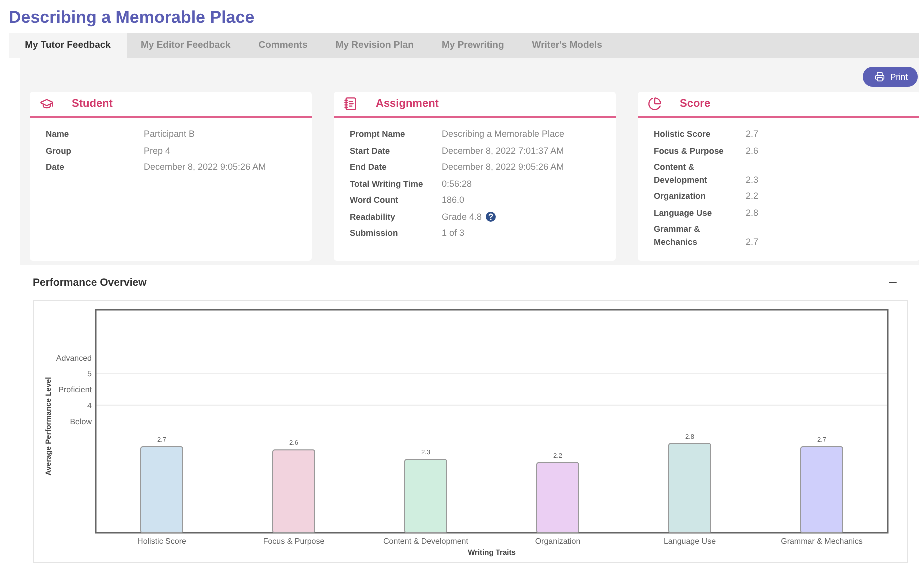 The width and height of the screenshot is (919, 574). Describe the element at coordinates (387, 184) in the screenshot. I see `field-label: Total Writing Time` at that location.